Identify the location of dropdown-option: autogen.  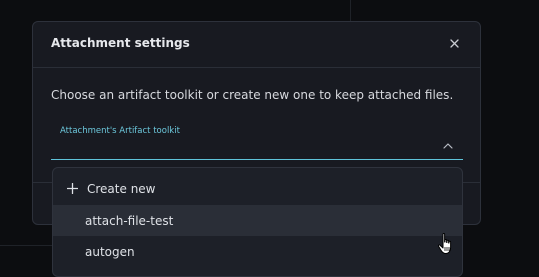
(257, 251).